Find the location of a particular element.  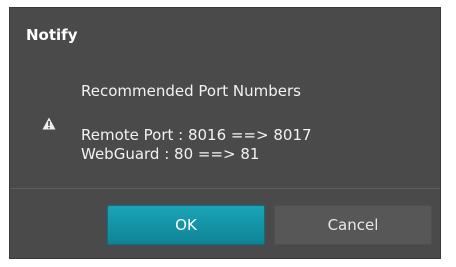

dialog-title: Notify is located at coordinates (52, 35).